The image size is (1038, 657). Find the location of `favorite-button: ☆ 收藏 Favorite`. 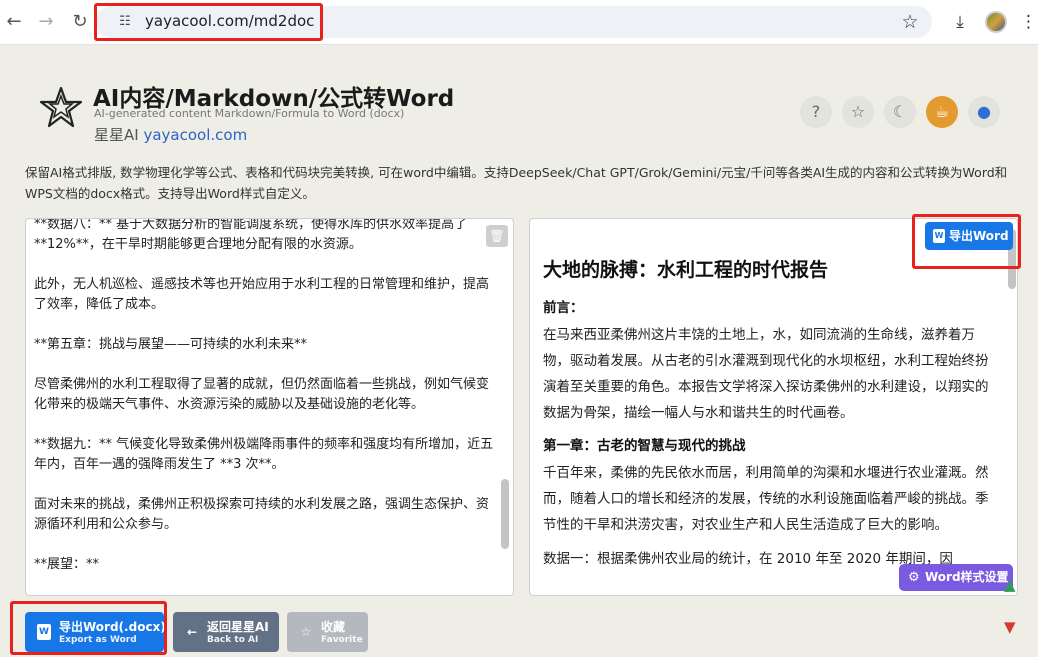

favorite-button: ☆ 收藏 Favorite is located at coordinates (327, 632).